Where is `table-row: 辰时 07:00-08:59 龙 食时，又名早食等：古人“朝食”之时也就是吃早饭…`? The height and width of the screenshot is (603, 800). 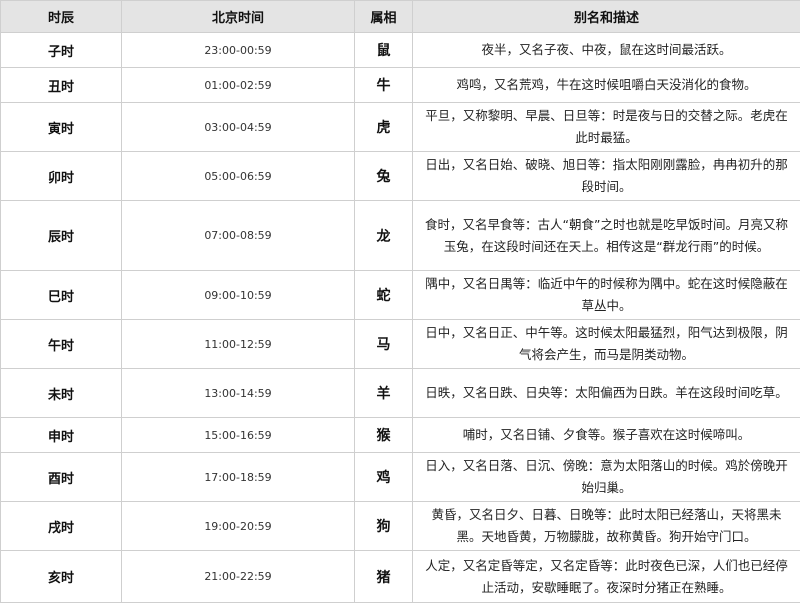 table-row: 辰时 07:00-08:59 龙 食时，又名早食等：古人“朝食”之时也就是吃早饭… is located at coordinates (400, 236).